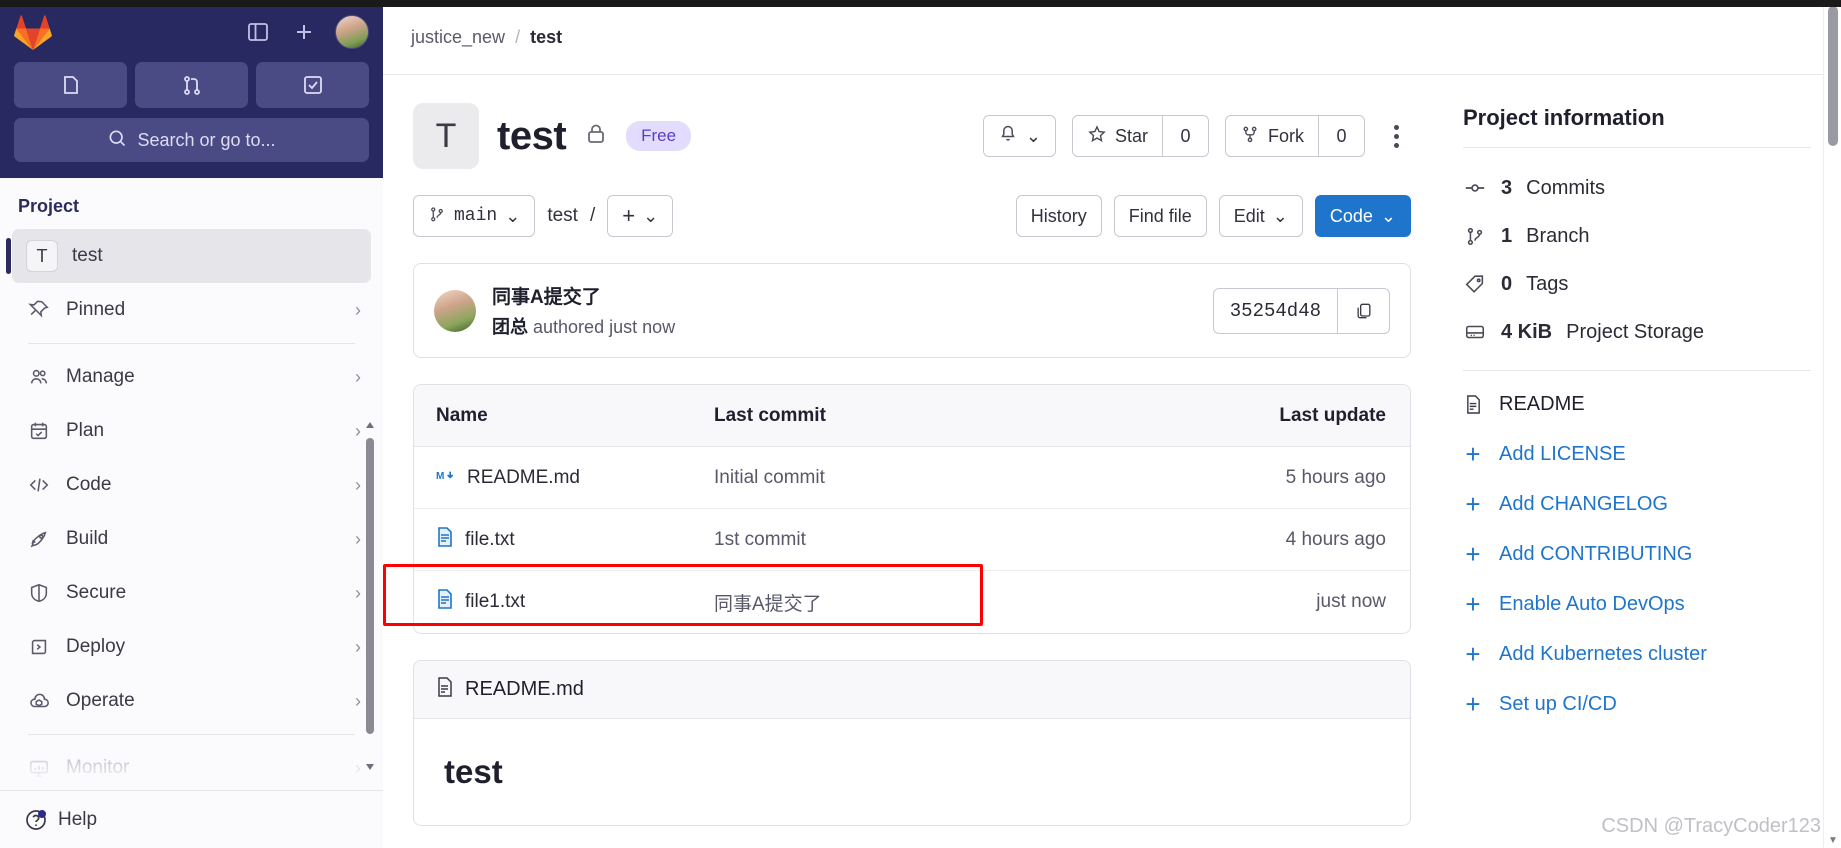 The height and width of the screenshot is (848, 1841). What do you see at coordinates (39, 431) in the screenshot?
I see `calendar-icon` at bounding box center [39, 431].